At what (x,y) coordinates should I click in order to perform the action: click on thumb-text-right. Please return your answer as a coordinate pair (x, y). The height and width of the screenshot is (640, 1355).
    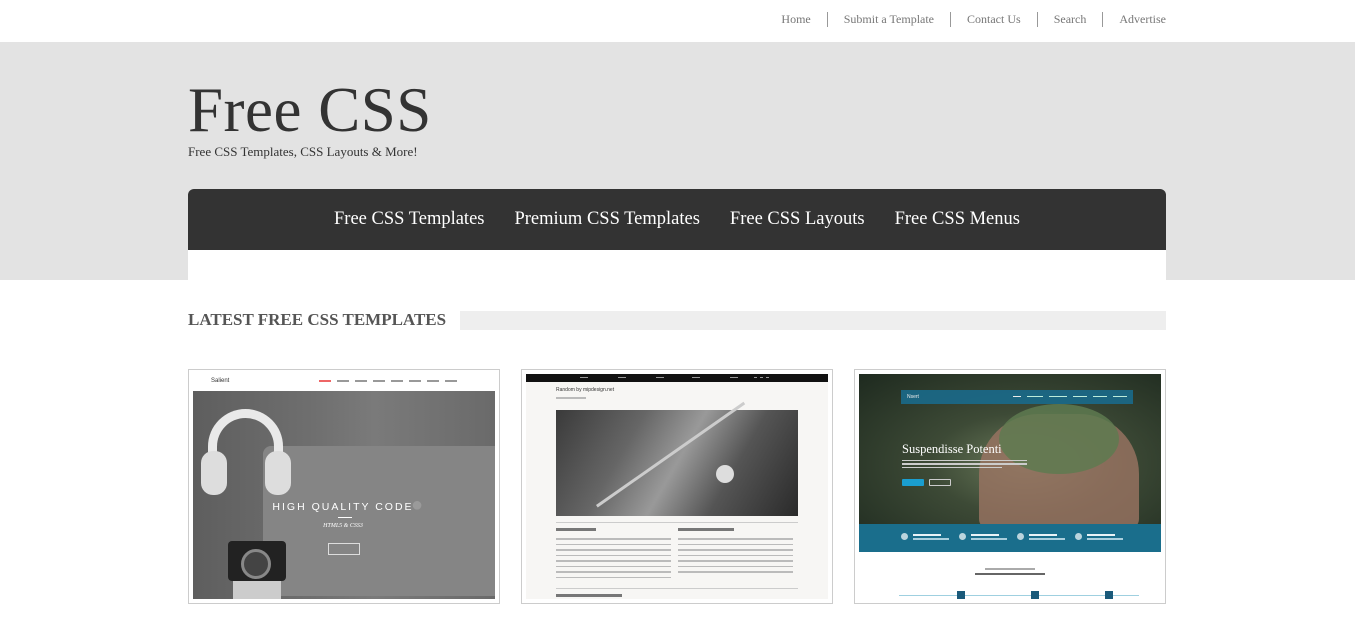
    Looking at the image, I should click on (735, 557).